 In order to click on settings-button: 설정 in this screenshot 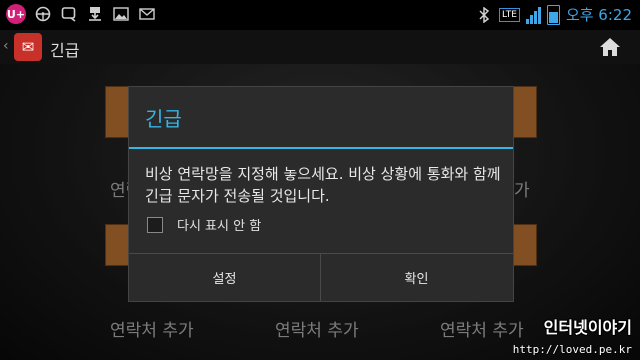, I will do `click(224, 277)`.